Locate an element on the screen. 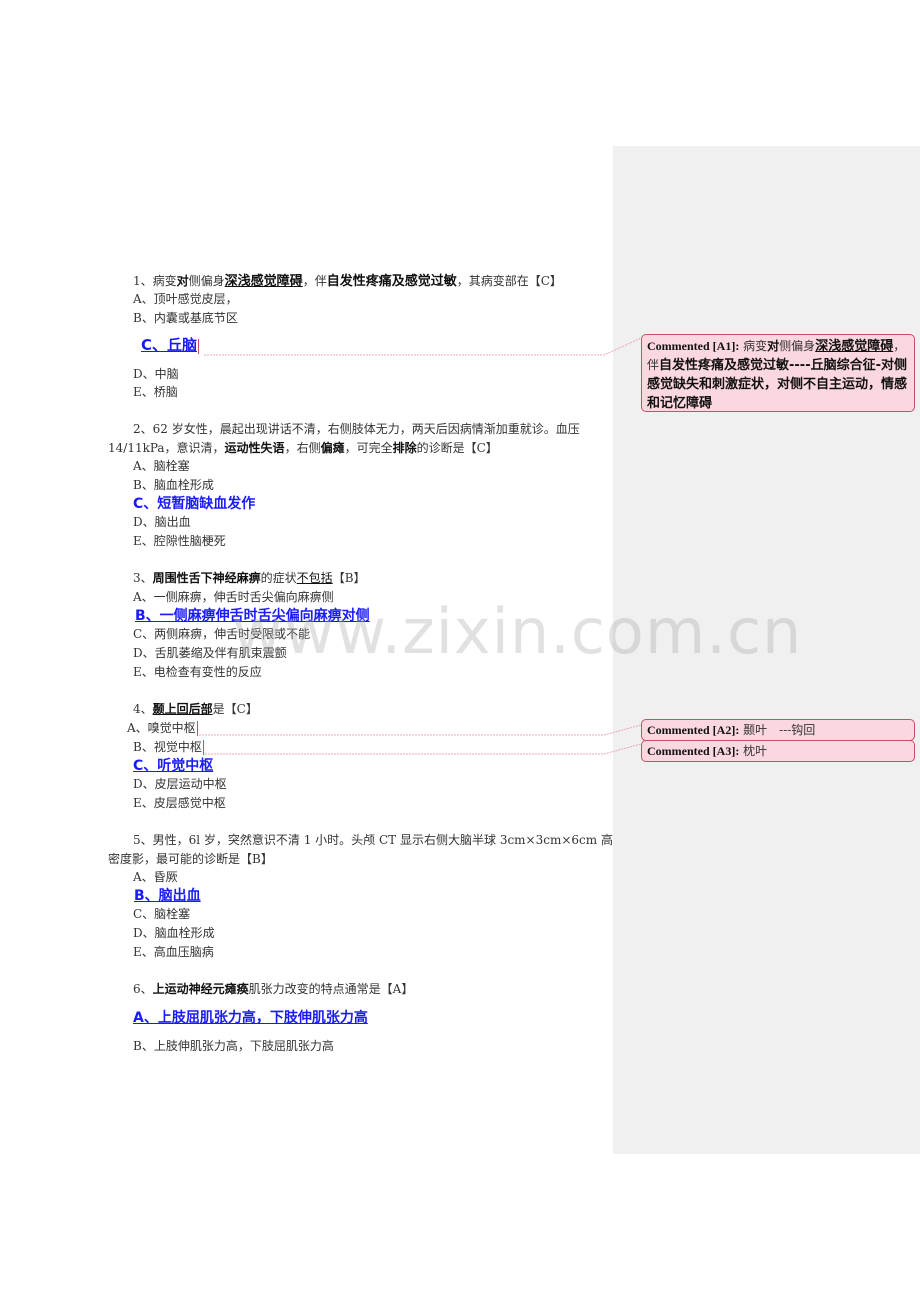 The width and height of the screenshot is (920, 1302). question-1-option-d: D、中脑 is located at coordinates (156, 374).